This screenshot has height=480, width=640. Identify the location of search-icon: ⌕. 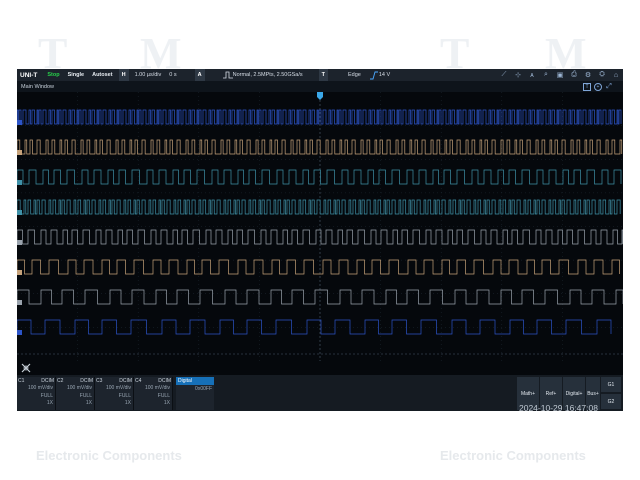
(546, 75).